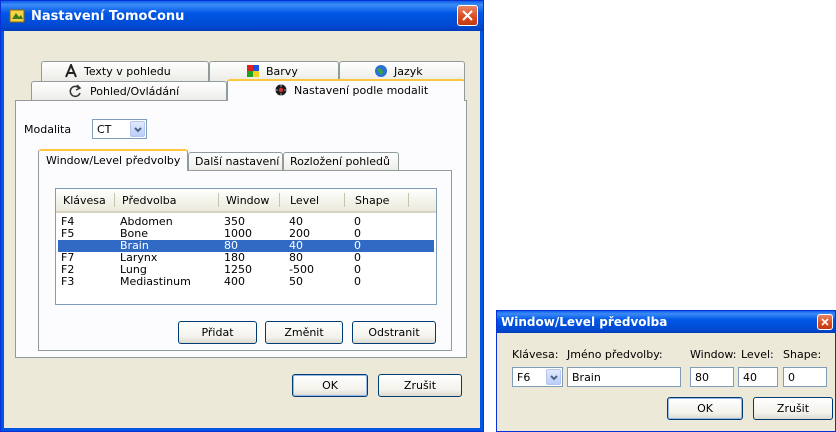 The image size is (836, 432). Describe the element at coordinates (48, 129) in the screenshot. I see `modality-label: Modalita` at that location.